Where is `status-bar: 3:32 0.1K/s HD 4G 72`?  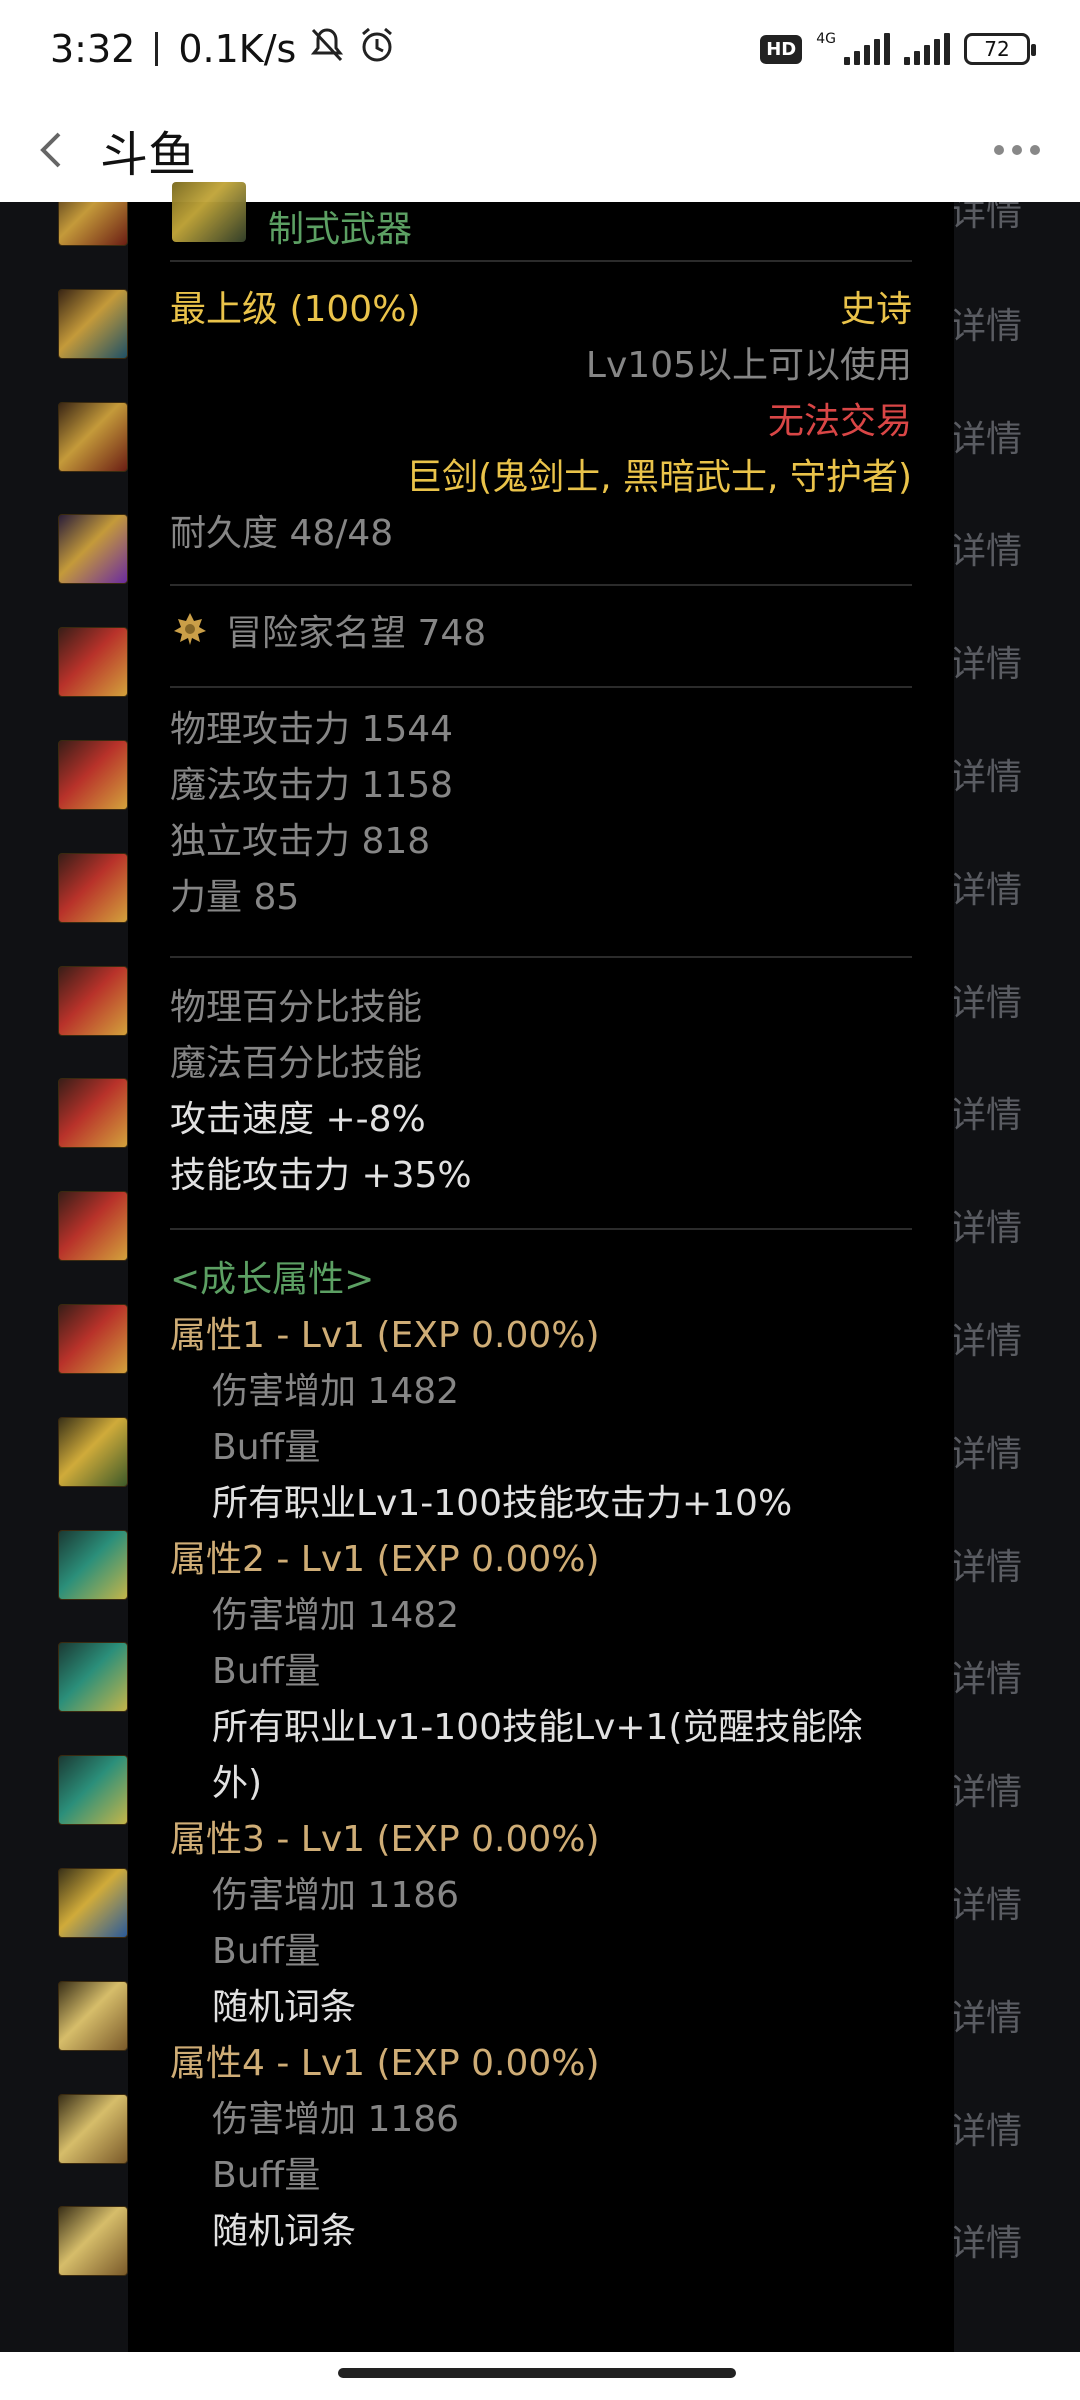 status-bar: 3:32 0.1K/s HD 4G 72 is located at coordinates (540, 49).